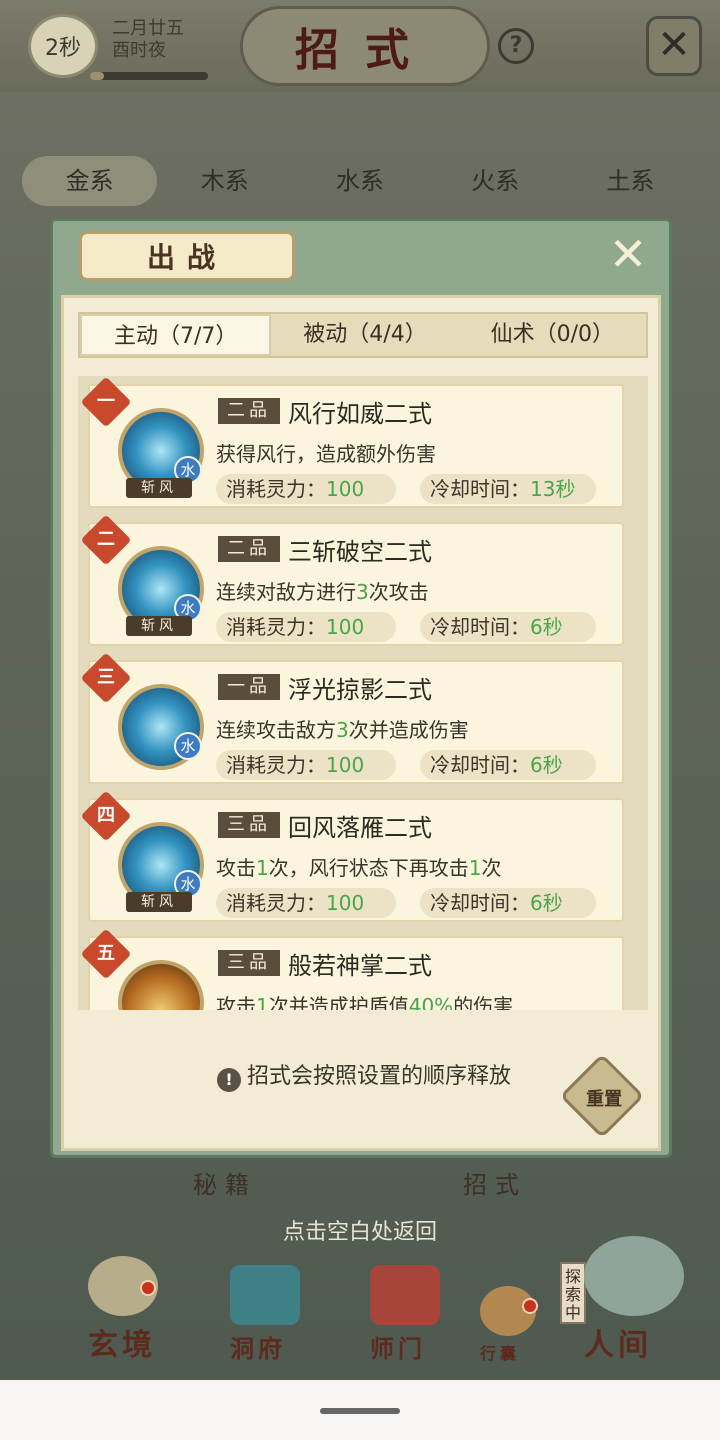 The image size is (720, 1440). Describe the element at coordinates (398, 1348) in the screenshot. I see `nav-shimen-label: 师门` at that location.